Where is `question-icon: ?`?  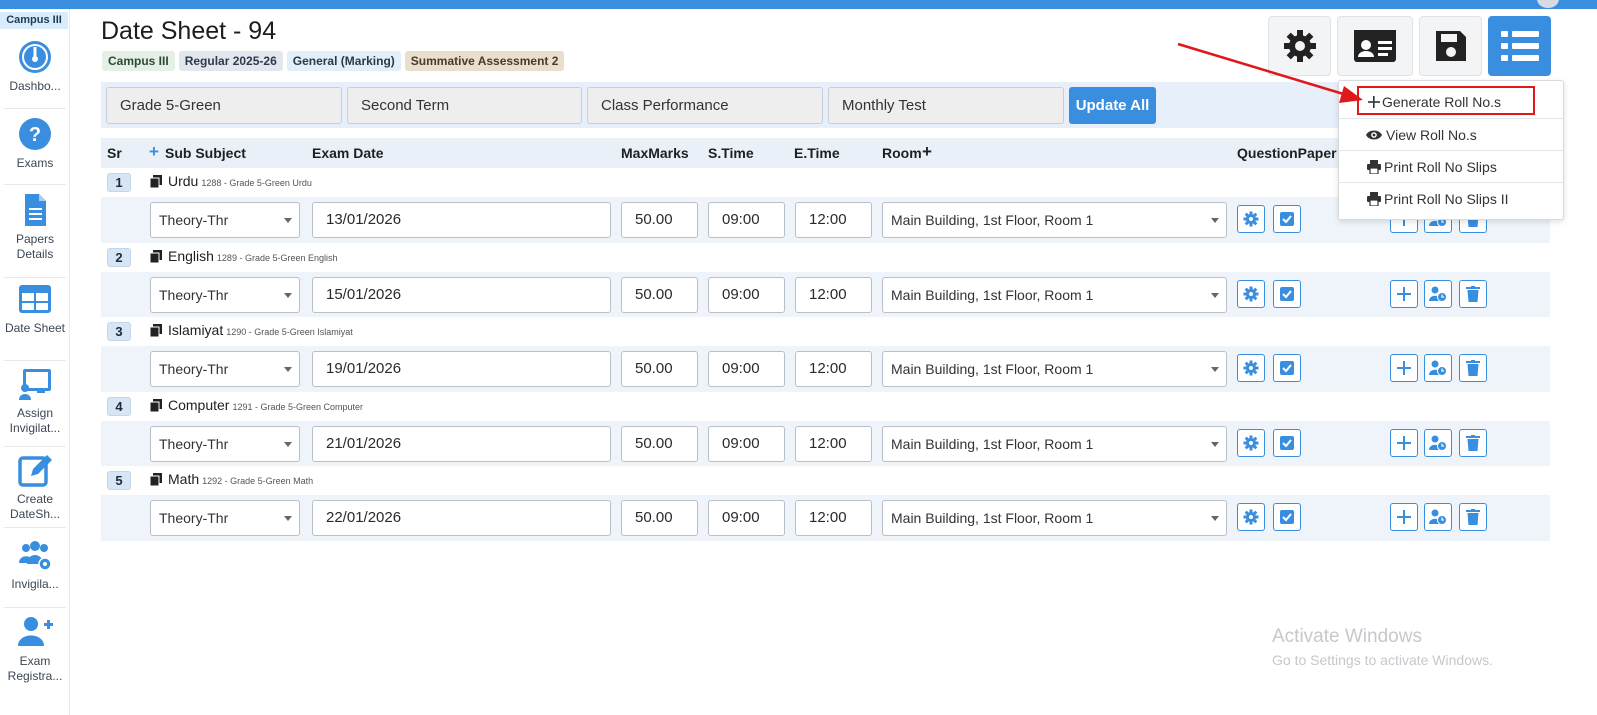 question-icon: ? is located at coordinates (35, 134).